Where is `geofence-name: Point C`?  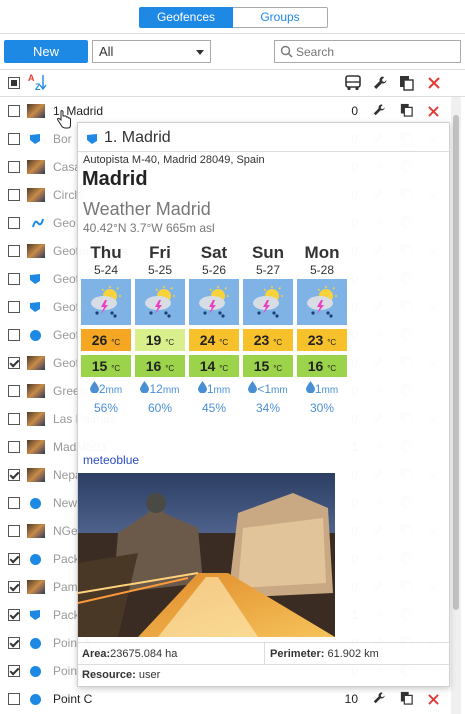
geofence-name: Point C is located at coordinates (72, 699).